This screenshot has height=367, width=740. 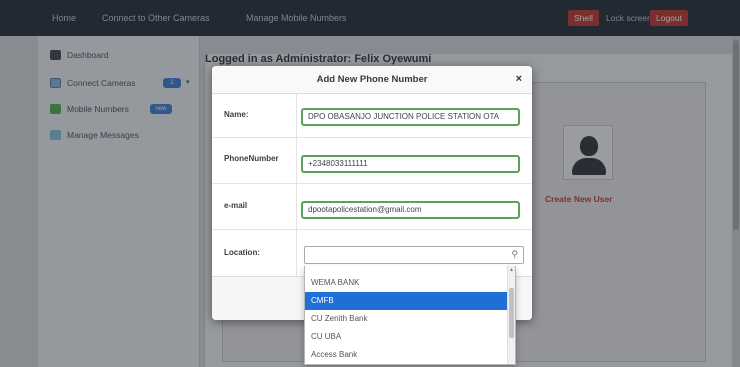 I want to click on modal-header: Add New Phone Number ×, so click(x=372, y=80).